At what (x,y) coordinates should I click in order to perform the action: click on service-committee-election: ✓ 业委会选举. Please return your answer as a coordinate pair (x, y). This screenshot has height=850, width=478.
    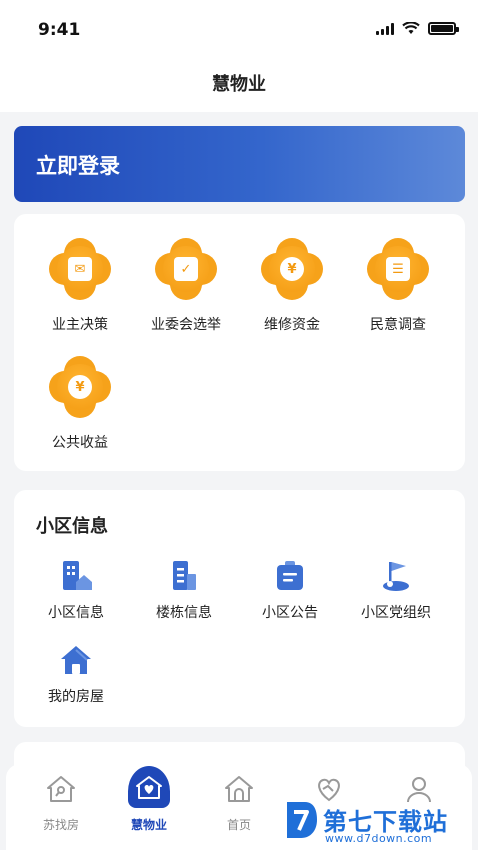
    Looking at the image, I should click on (186, 286).